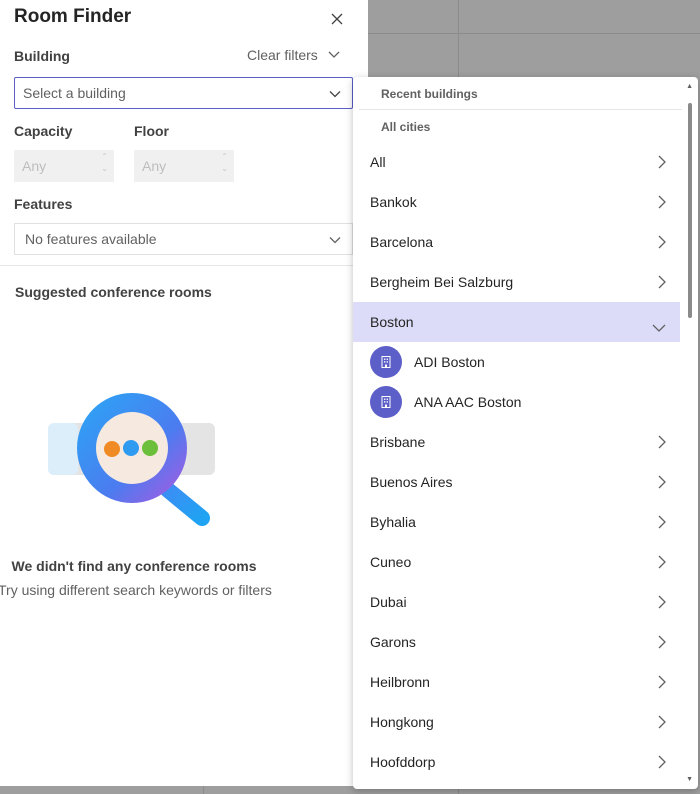 The image size is (700, 794). What do you see at coordinates (516, 282) in the screenshot?
I see `city-item-bergheim-bei-salzburg: Bergheim Bei Salzburg` at bounding box center [516, 282].